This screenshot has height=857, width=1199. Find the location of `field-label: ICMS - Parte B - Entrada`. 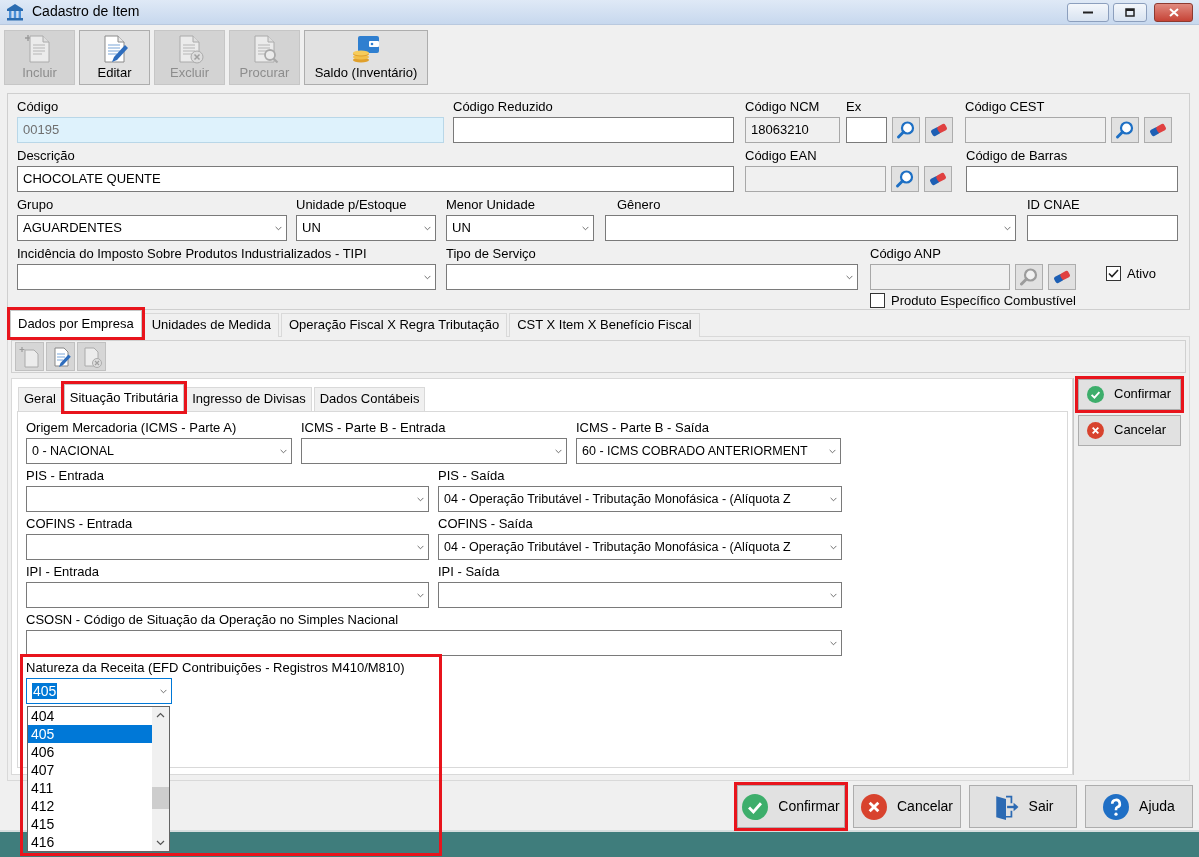

field-label: ICMS - Parte B - Entrada is located at coordinates (373, 428).